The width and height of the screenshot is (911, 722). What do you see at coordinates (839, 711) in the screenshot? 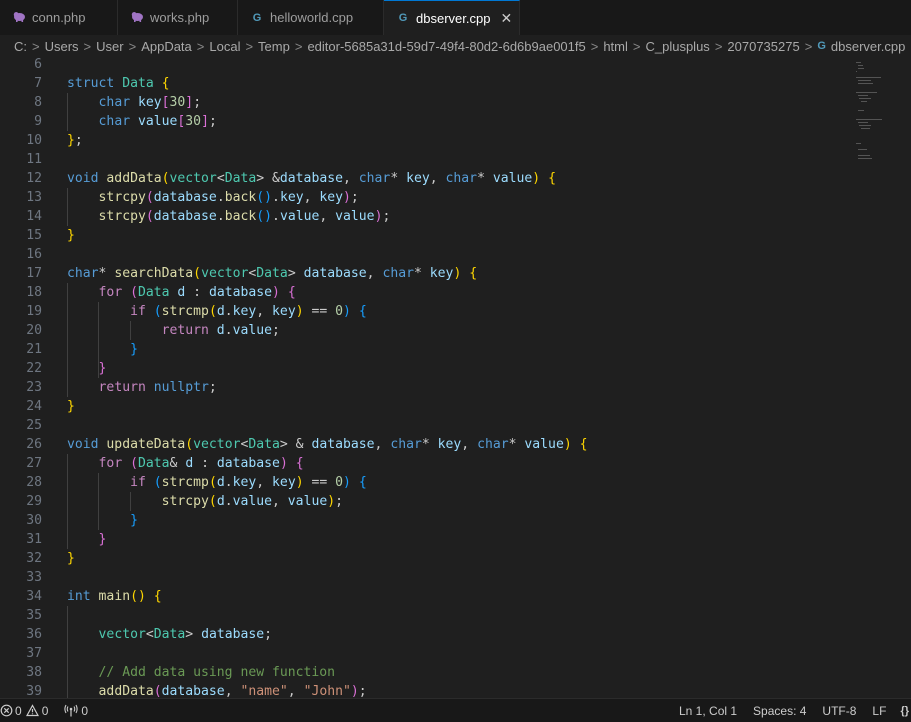
I see `encoding-setting: UTF-8` at bounding box center [839, 711].